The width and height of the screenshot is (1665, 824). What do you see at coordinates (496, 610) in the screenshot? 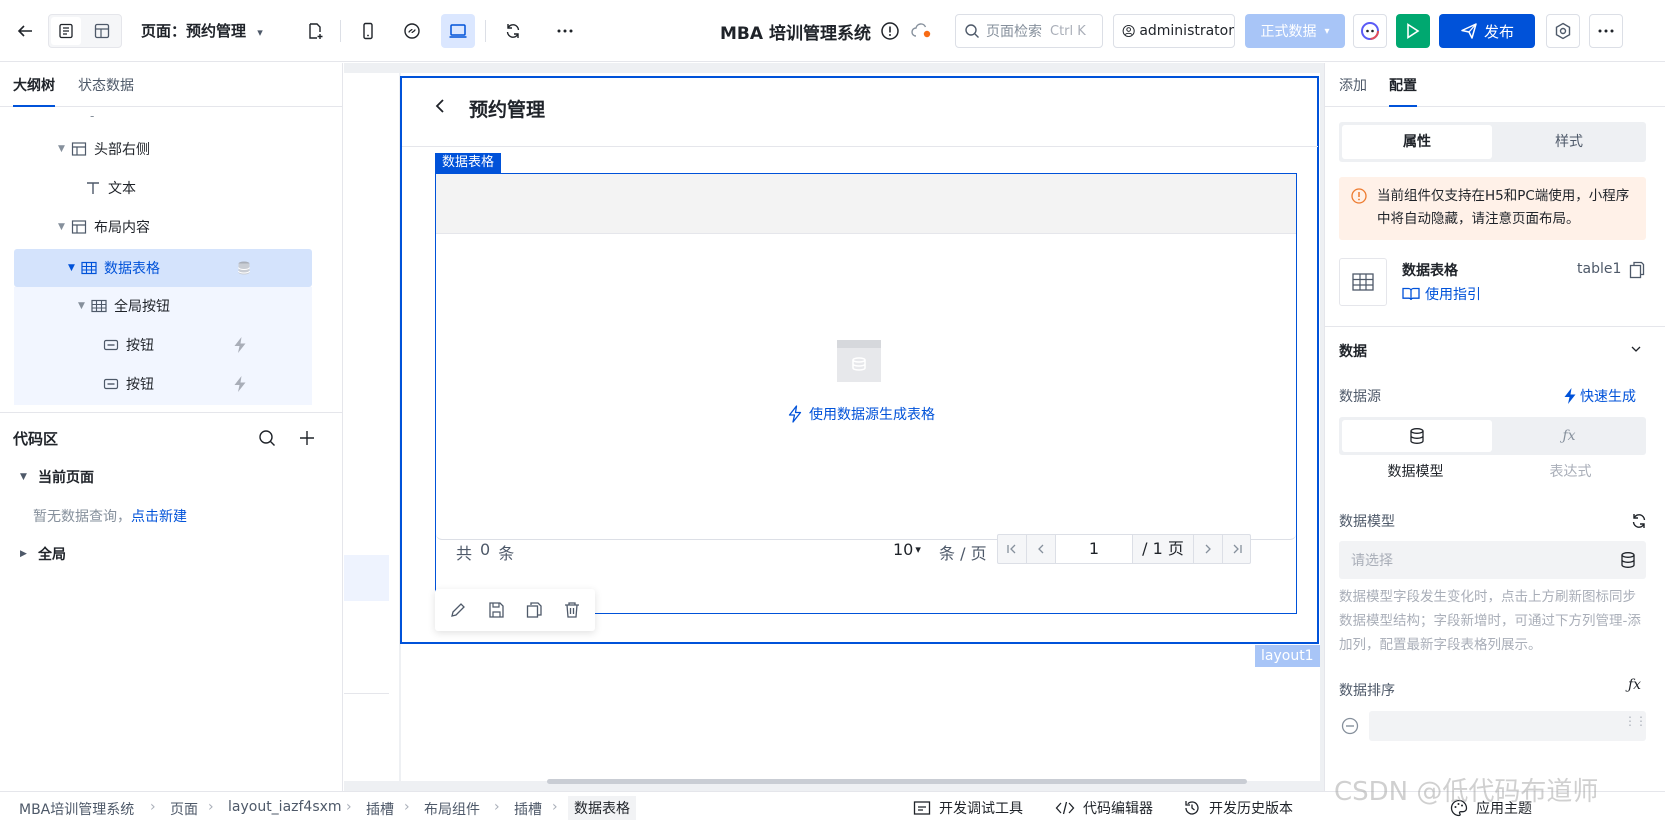
I see `save-icon` at bounding box center [496, 610].